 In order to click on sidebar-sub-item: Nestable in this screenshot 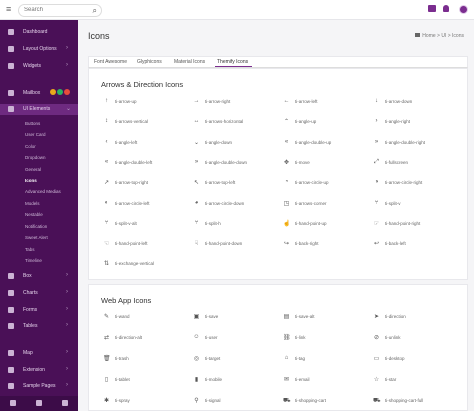, I will do `click(34, 214)`.